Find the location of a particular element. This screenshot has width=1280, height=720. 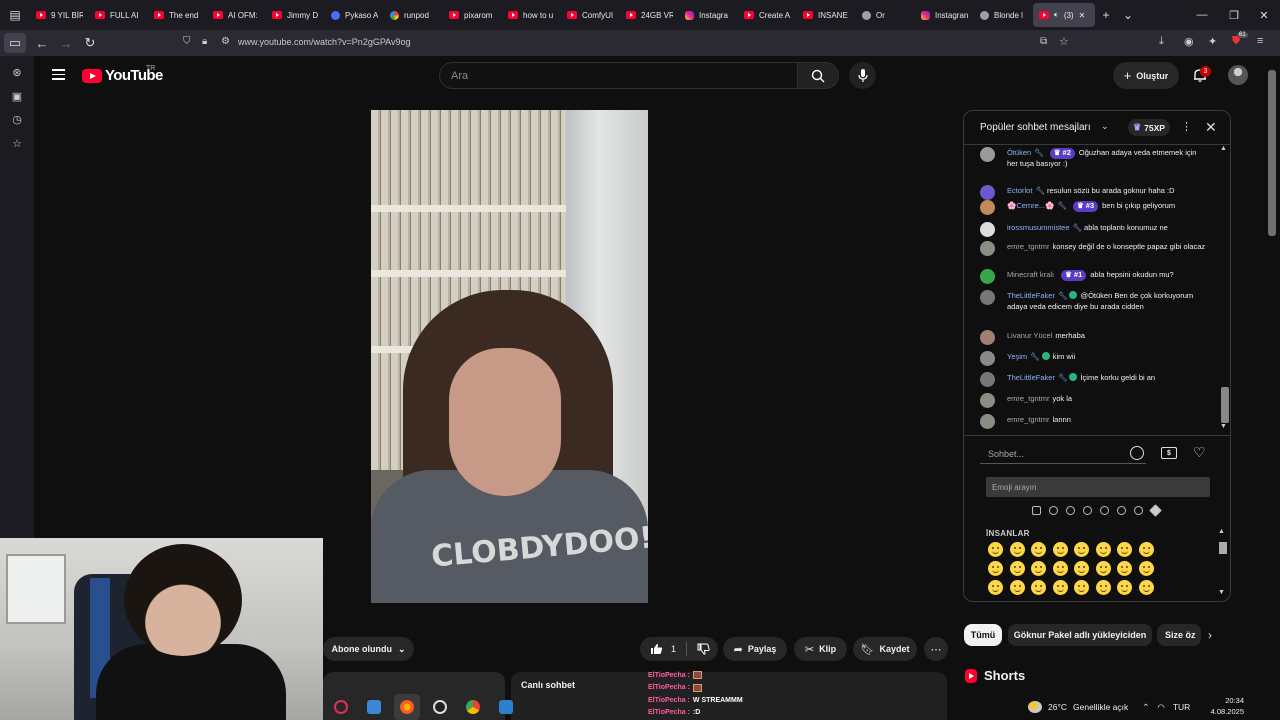

obs-icon is located at coordinates (440, 707).